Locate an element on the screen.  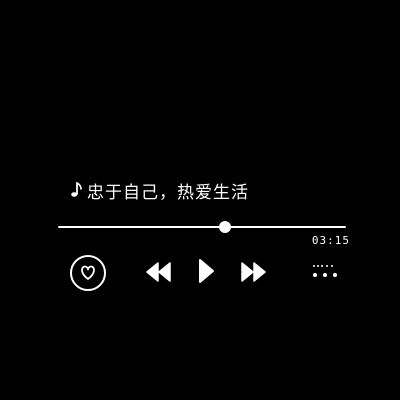
more-dots-icon is located at coordinates (326, 271).